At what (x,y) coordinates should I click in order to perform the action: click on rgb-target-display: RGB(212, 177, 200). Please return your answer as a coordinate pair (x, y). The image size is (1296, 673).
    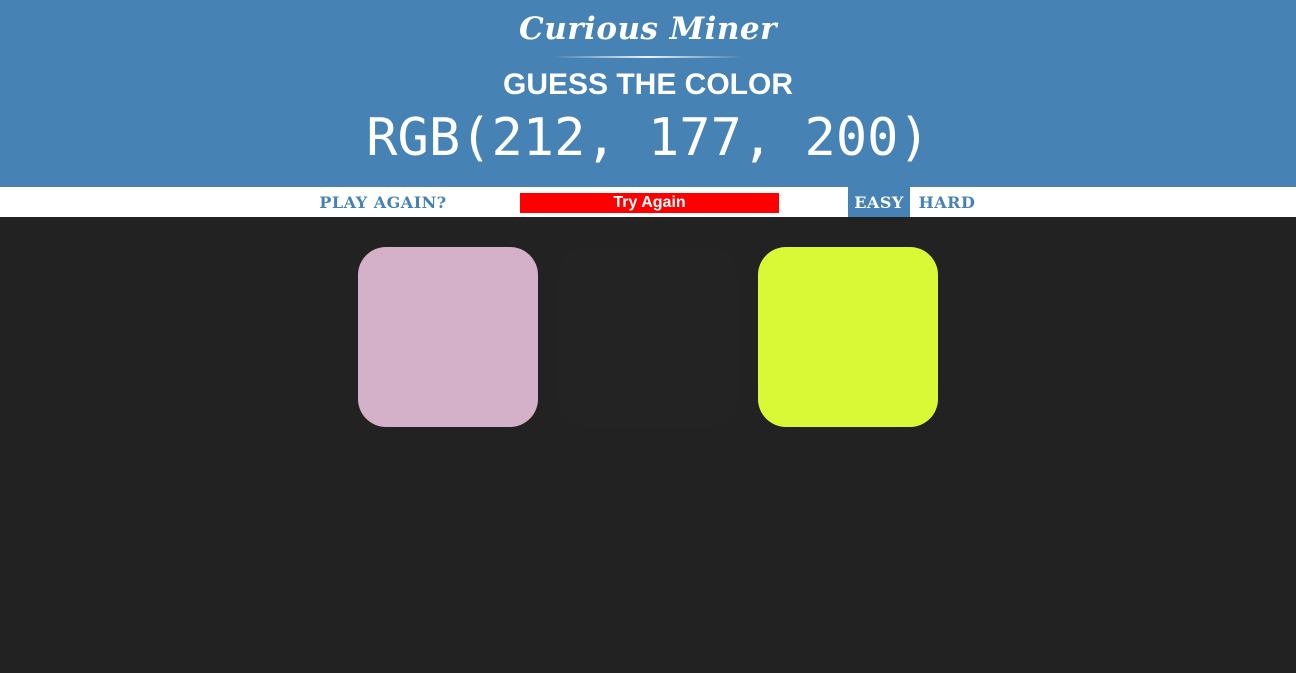
    Looking at the image, I should click on (648, 138).